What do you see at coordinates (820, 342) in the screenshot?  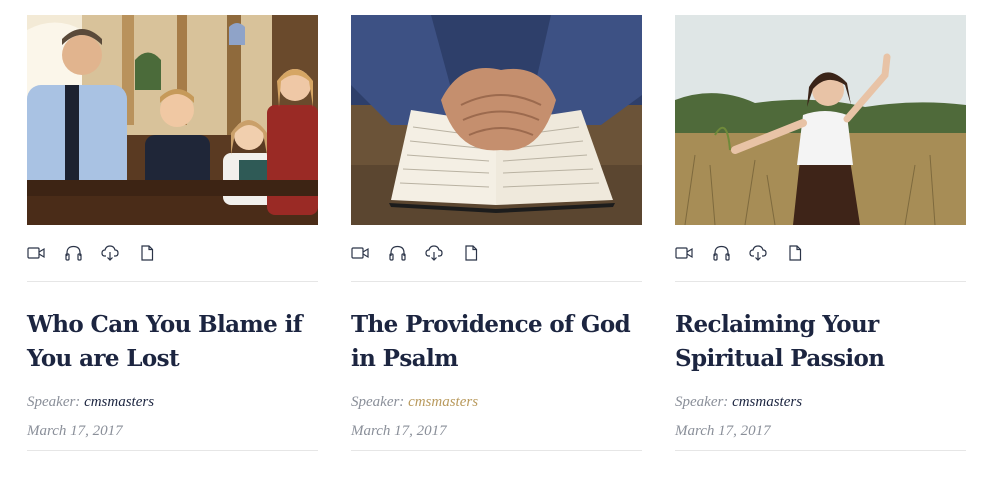 I see `sermon-title: Reclaiming Your Spiritual Passion` at bounding box center [820, 342].